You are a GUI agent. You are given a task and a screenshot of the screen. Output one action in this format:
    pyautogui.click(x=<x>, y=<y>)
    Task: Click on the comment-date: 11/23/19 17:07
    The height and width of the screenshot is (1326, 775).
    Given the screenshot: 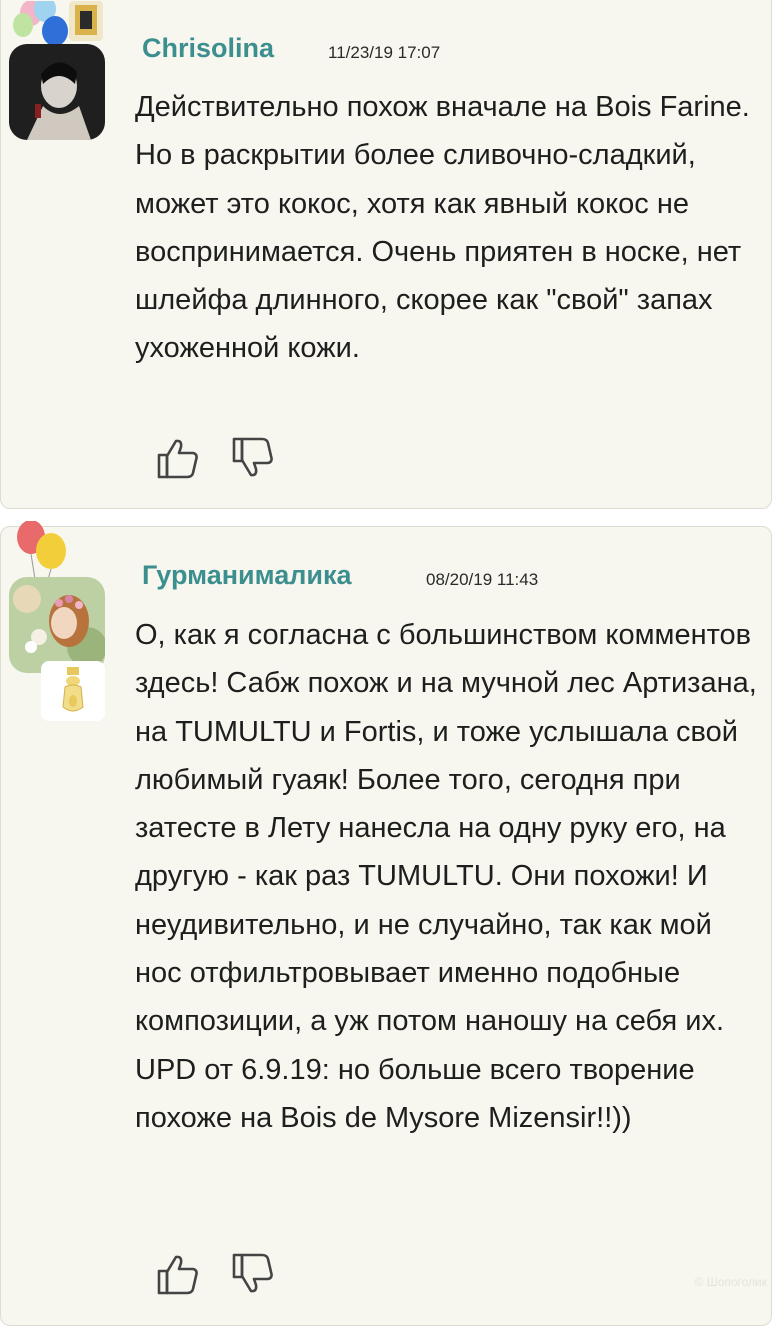 What is the action you would take?
    pyautogui.click(x=384, y=52)
    